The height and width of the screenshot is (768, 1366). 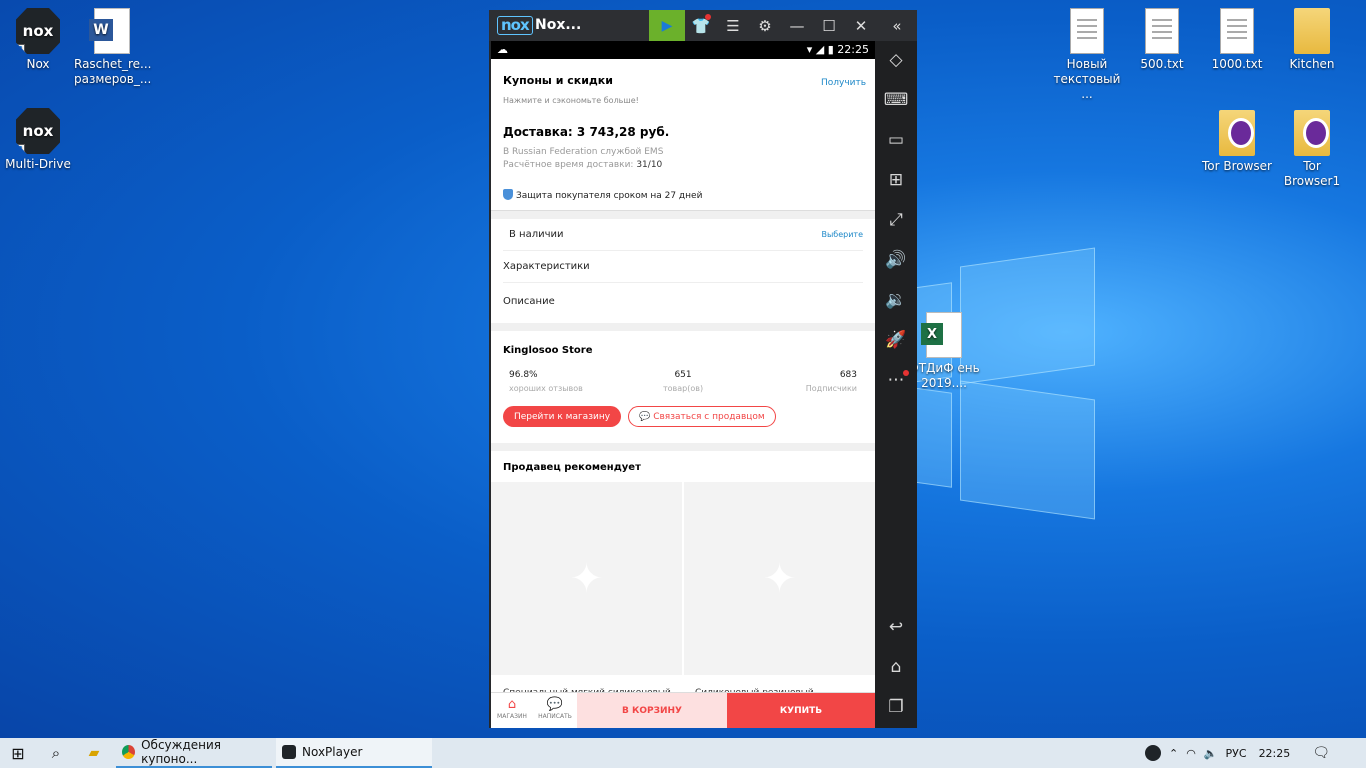 What do you see at coordinates (1153, 753) in the screenshot?
I see `nox-tray-icon` at bounding box center [1153, 753].